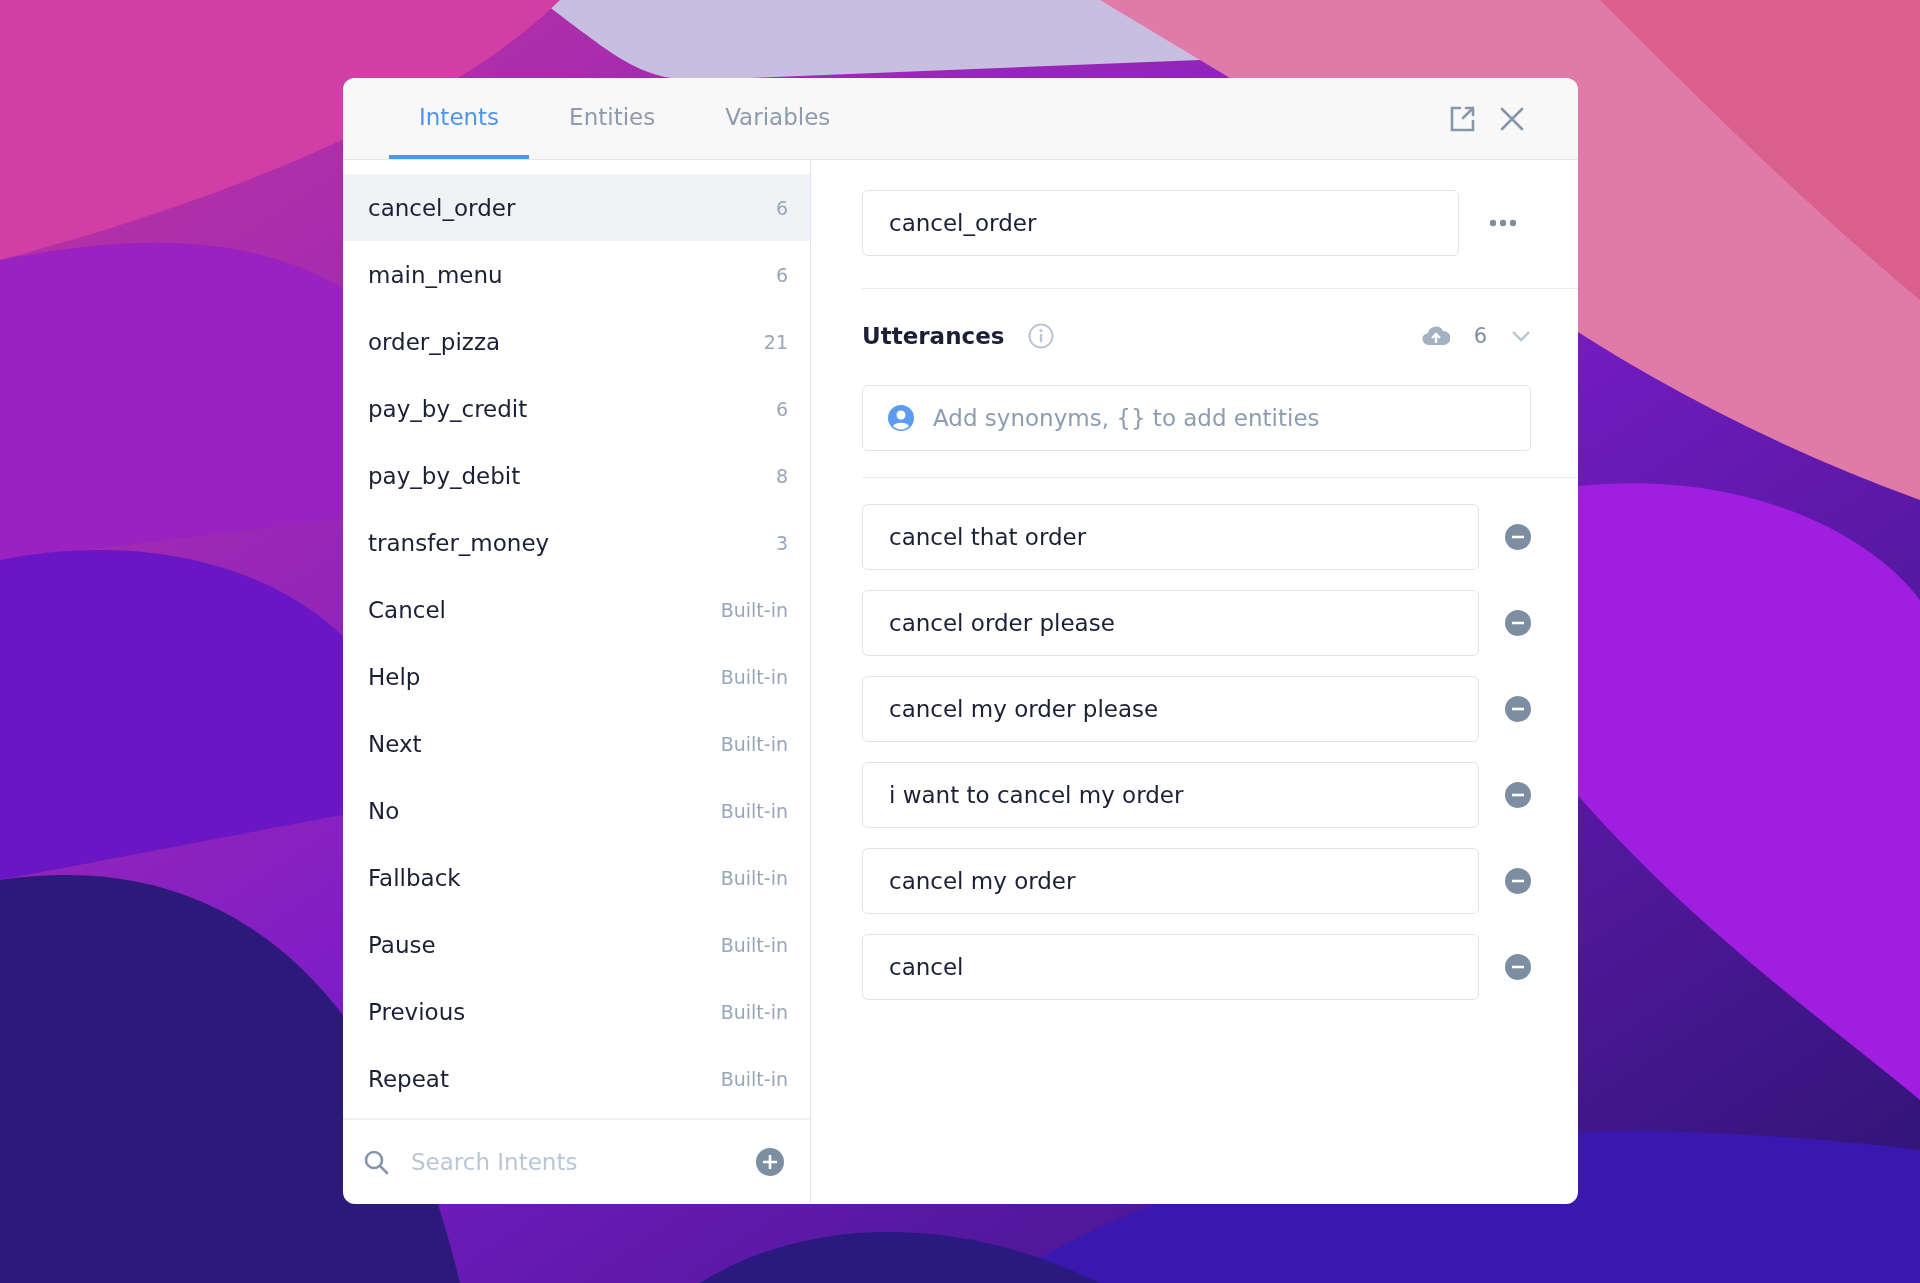 This screenshot has width=1920, height=1283. I want to click on intent-item: Fallback Built-in, so click(576, 877).